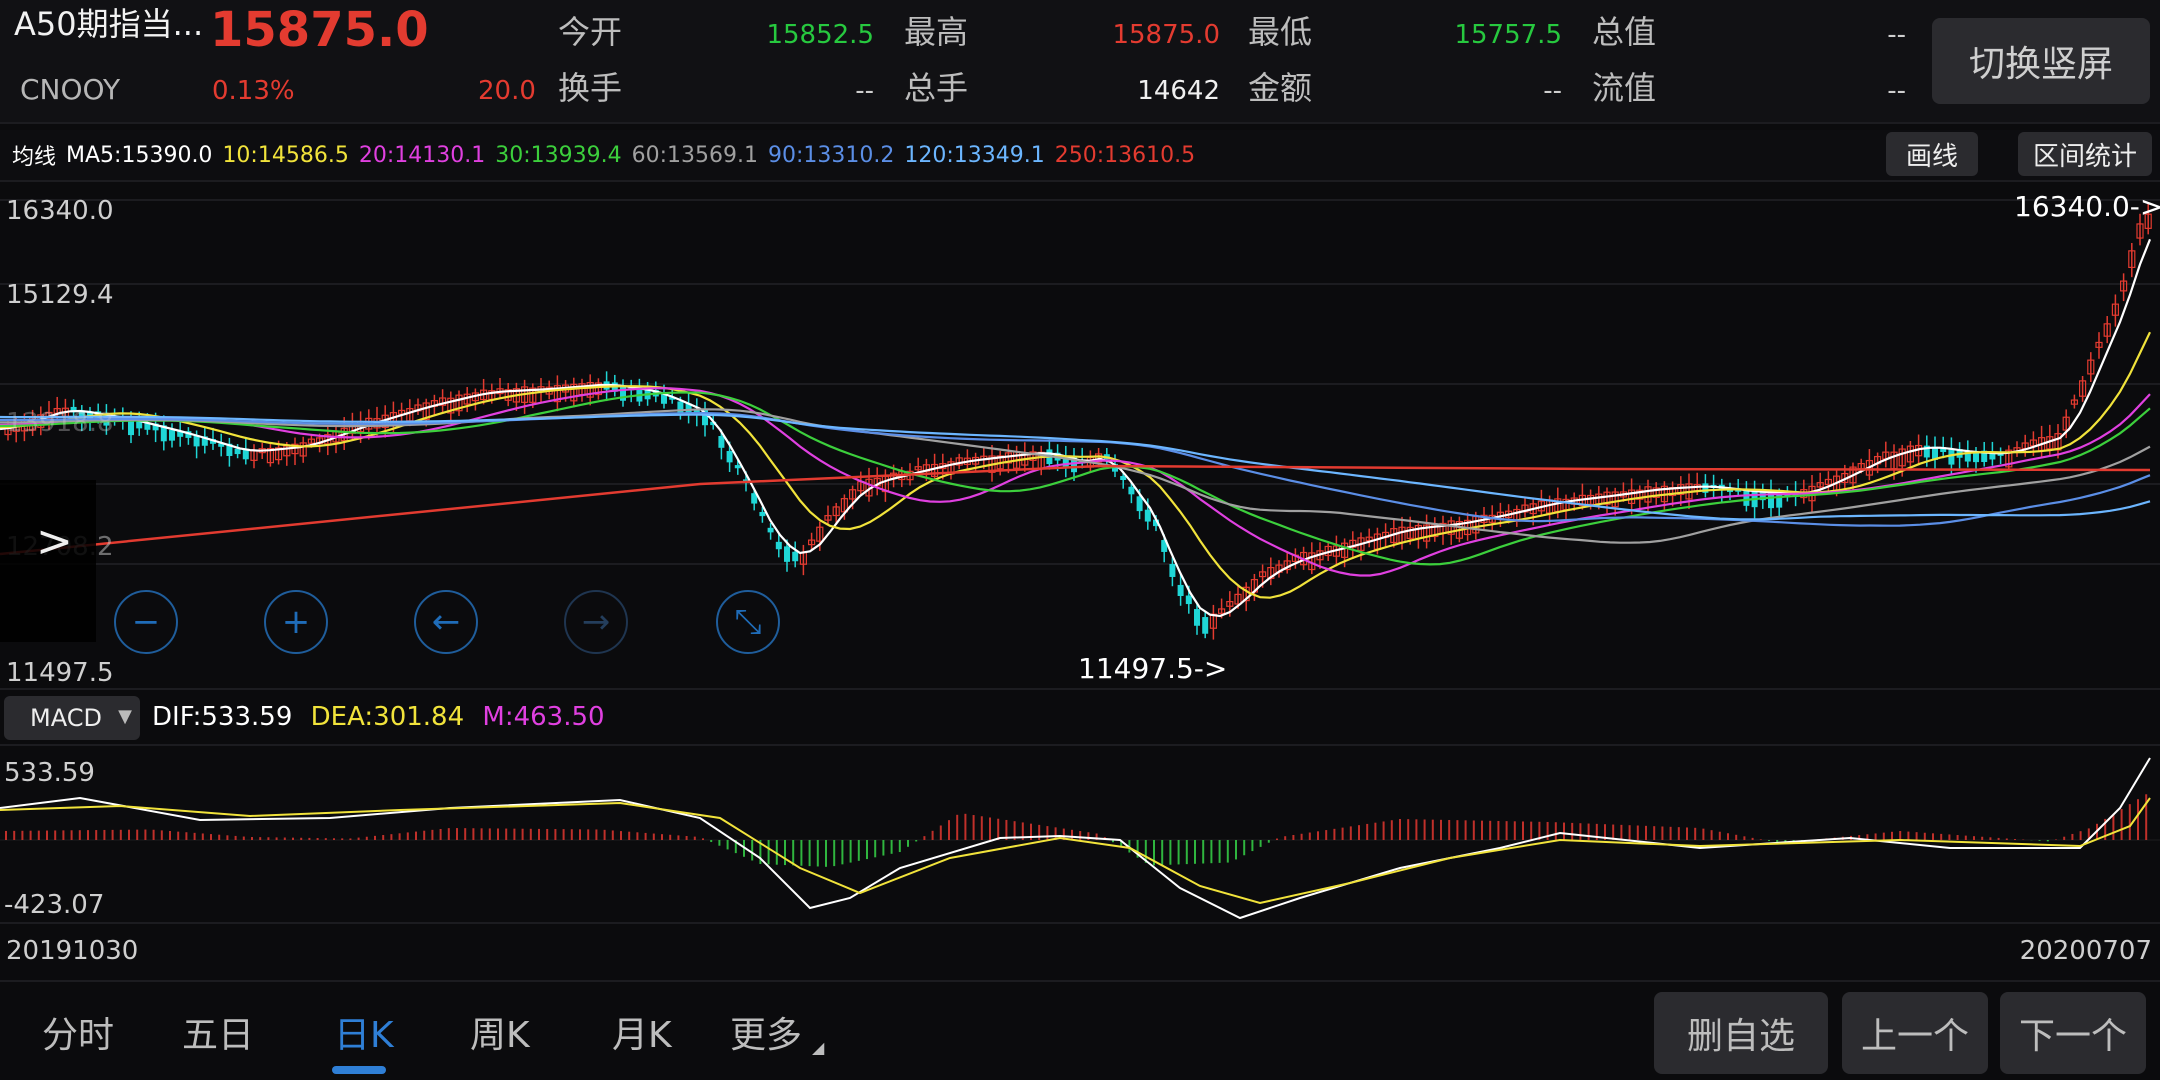  What do you see at coordinates (1915, 1033) in the screenshot?
I see `previous-button: 上一个` at bounding box center [1915, 1033].